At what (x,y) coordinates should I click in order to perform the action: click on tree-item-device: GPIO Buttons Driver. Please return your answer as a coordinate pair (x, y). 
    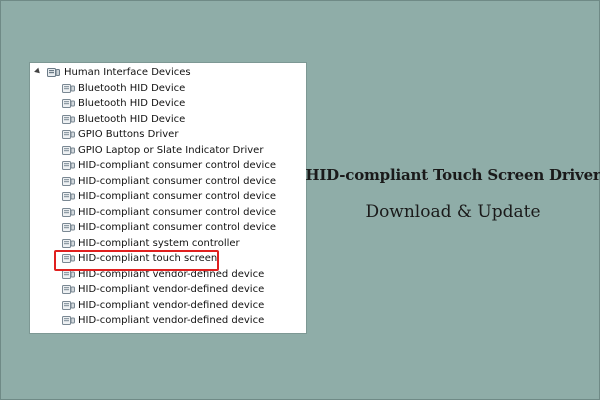
    Looking at the image, I should click on (168, 135).